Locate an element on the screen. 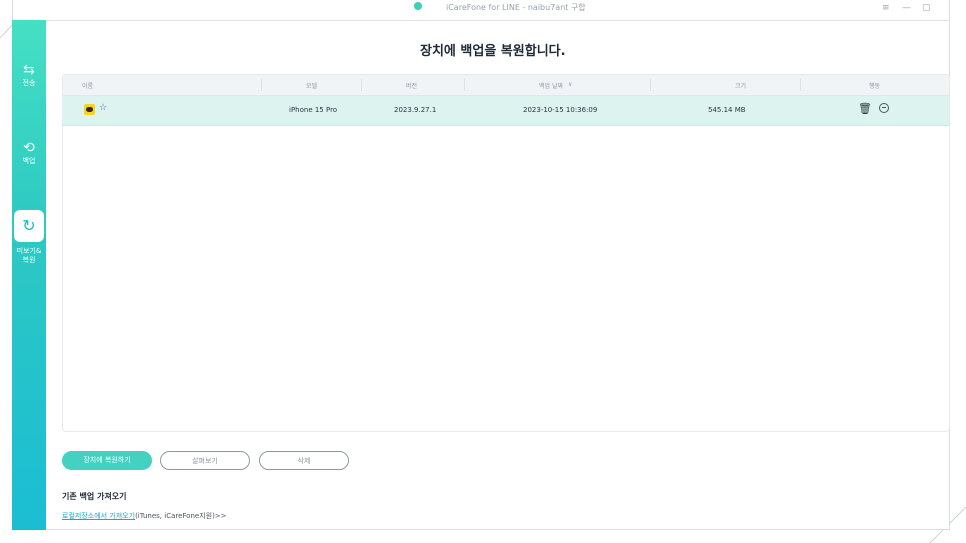 This screenshot has height=543, width=966. sidebar: ⇆ 전송 ⟲ 백업 ↻ 미보기& 복원 is located at coordinates (29, 275).